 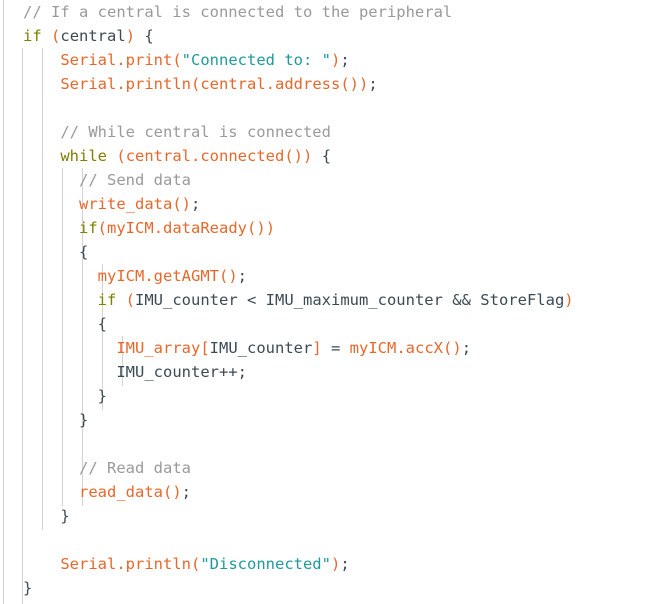 What do you see at coordinates (205, 348) in the screenshot?
I see `code-token: [` at bounding box center [205, 348].